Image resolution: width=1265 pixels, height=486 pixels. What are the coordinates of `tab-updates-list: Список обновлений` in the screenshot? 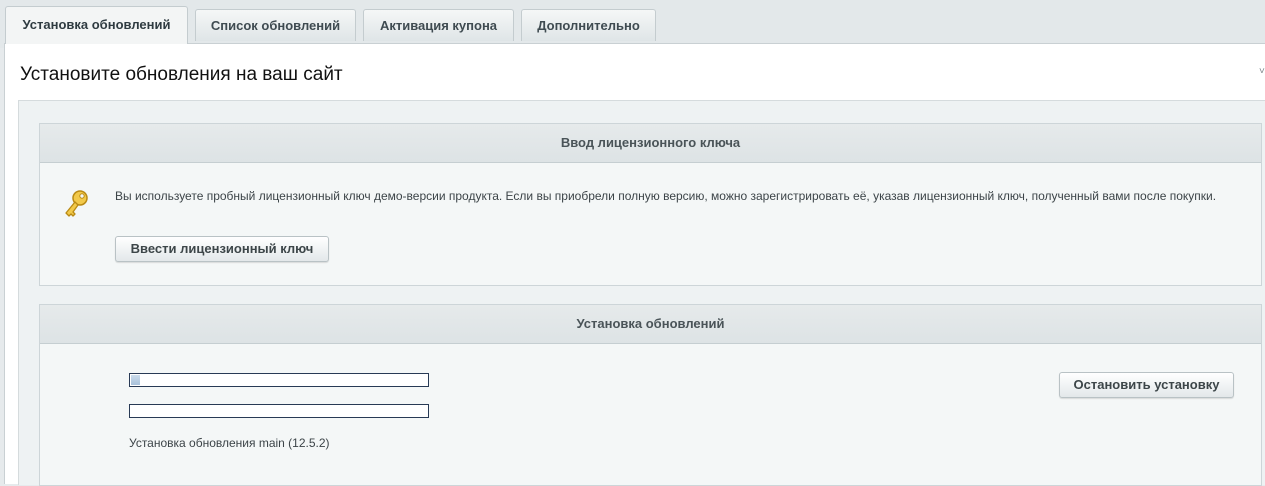 It's located at (275, 25).